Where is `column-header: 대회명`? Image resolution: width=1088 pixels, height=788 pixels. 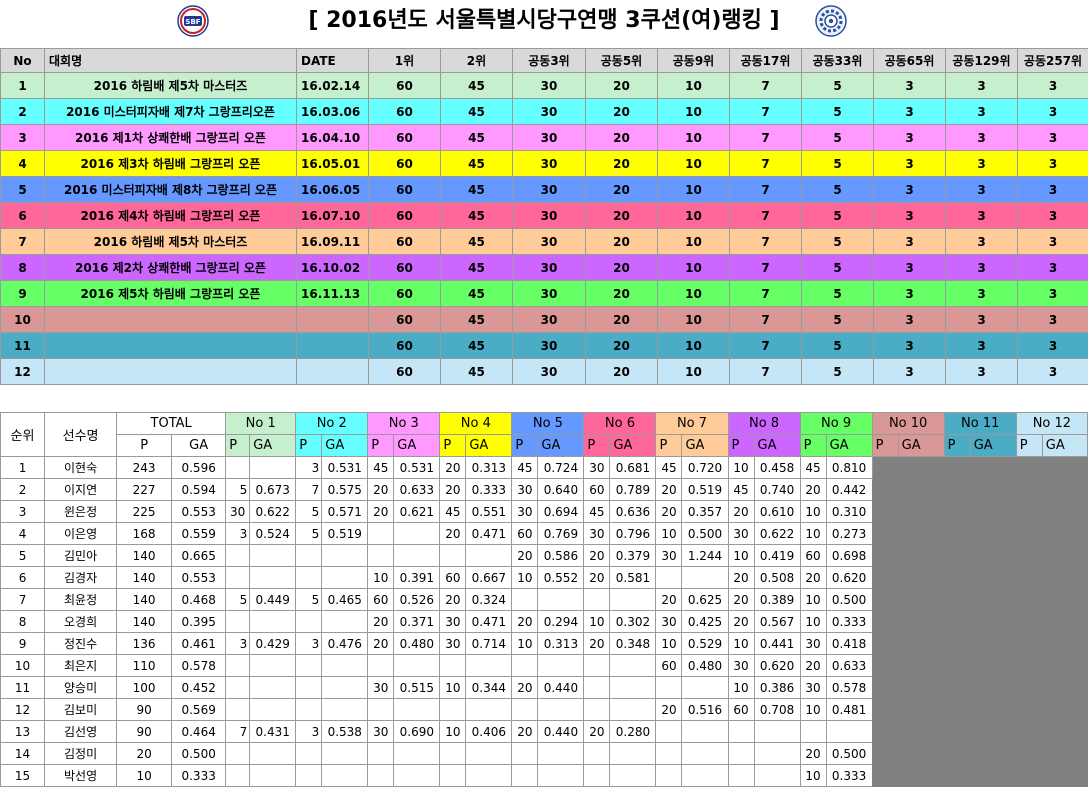 column-header: 대회명 is located at coordinates (170, 60).